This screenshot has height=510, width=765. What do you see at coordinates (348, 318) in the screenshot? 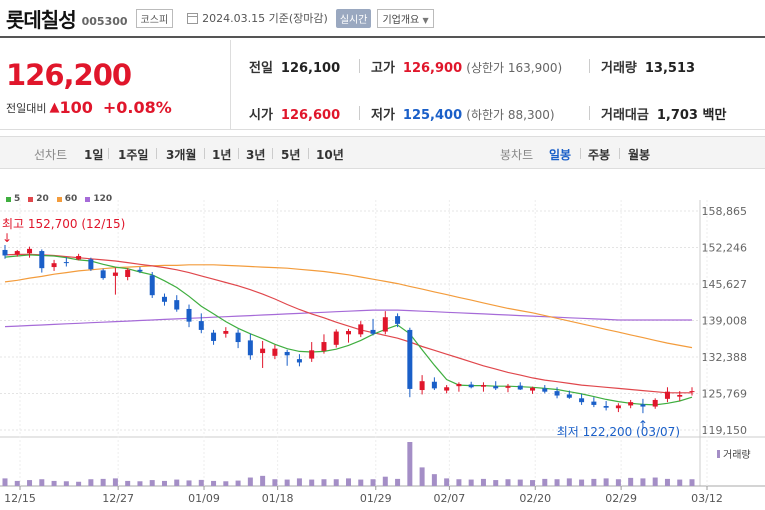
I see `ma120-line` at bounding box center [348, 318].